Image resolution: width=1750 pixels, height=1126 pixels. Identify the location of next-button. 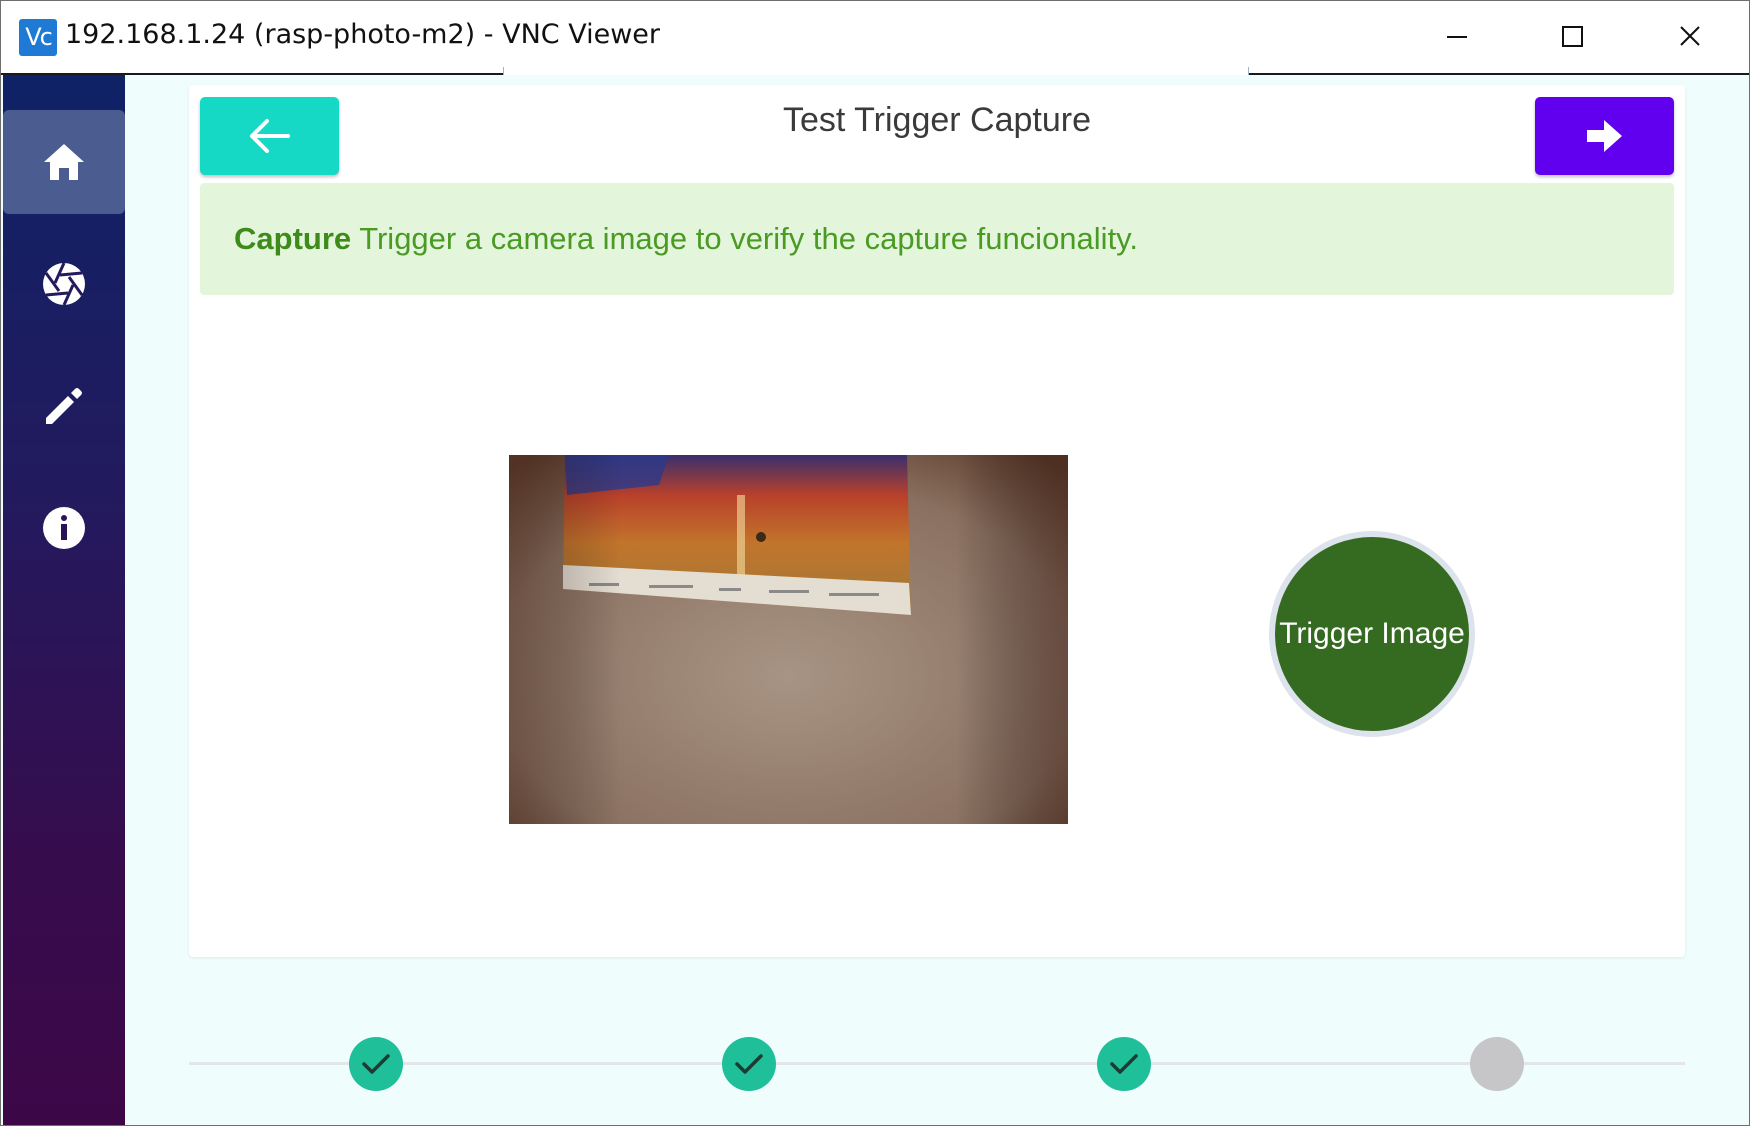
(1604, 136).